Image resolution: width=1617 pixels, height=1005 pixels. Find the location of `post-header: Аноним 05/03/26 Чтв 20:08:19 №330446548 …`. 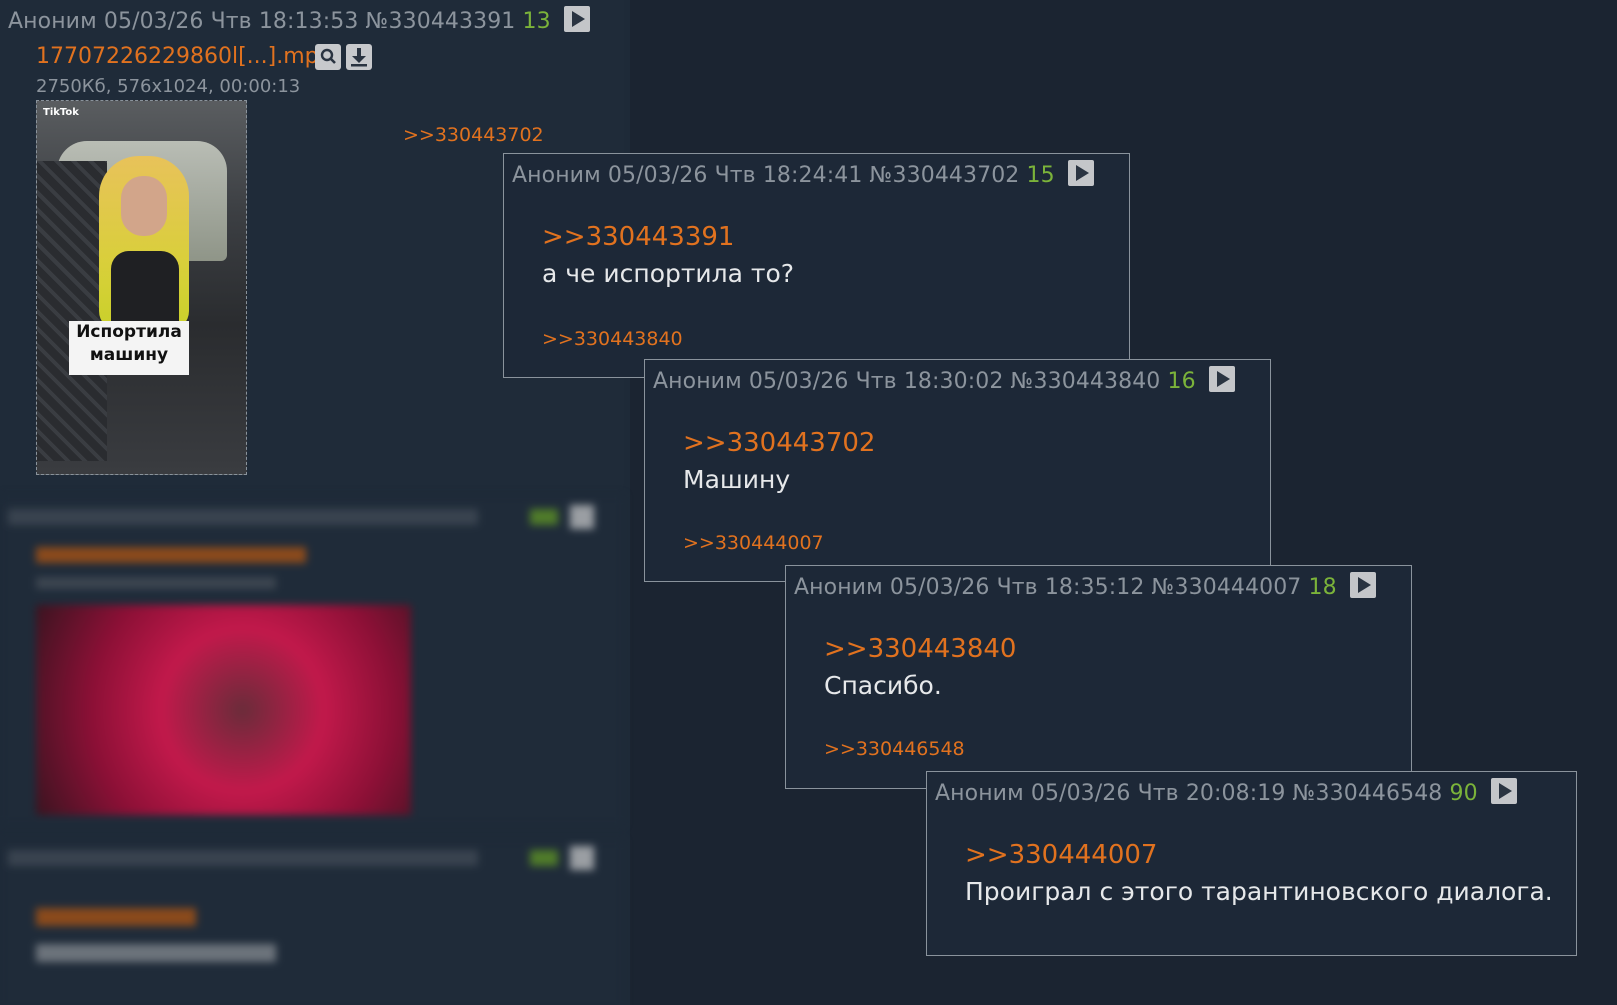

post-header: Аноним 05/03/26 Чтв 20:08:19 №330446548 … is located at coordinates (1226, 792).